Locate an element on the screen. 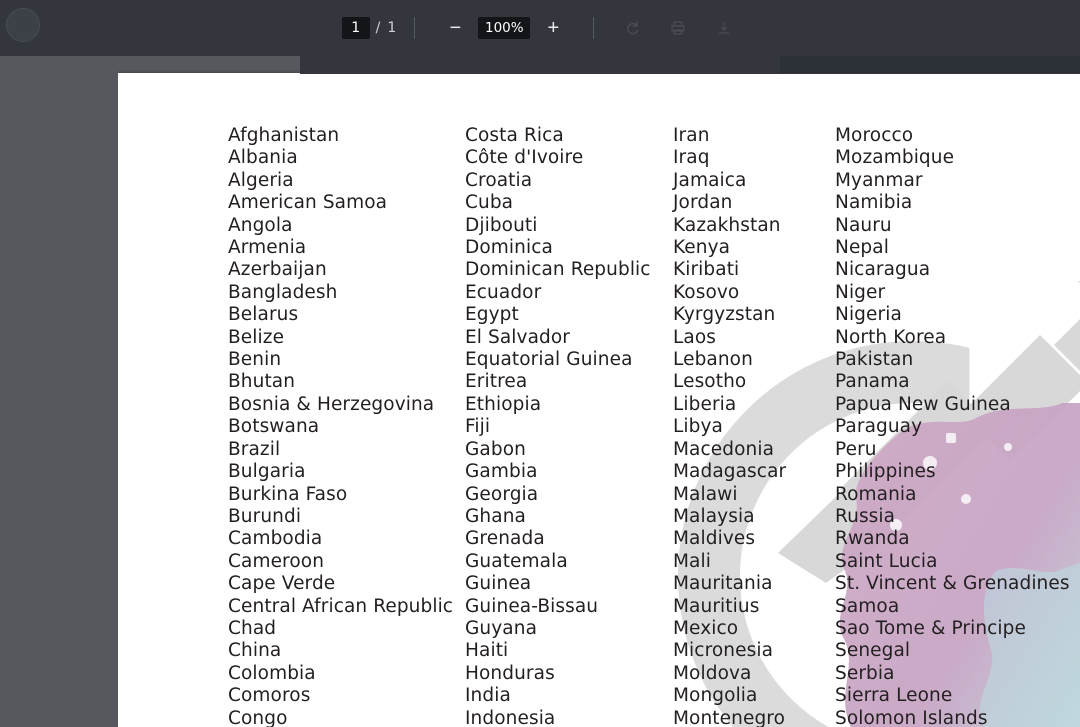  country-item: Benin is located at coordinates (255, 360).